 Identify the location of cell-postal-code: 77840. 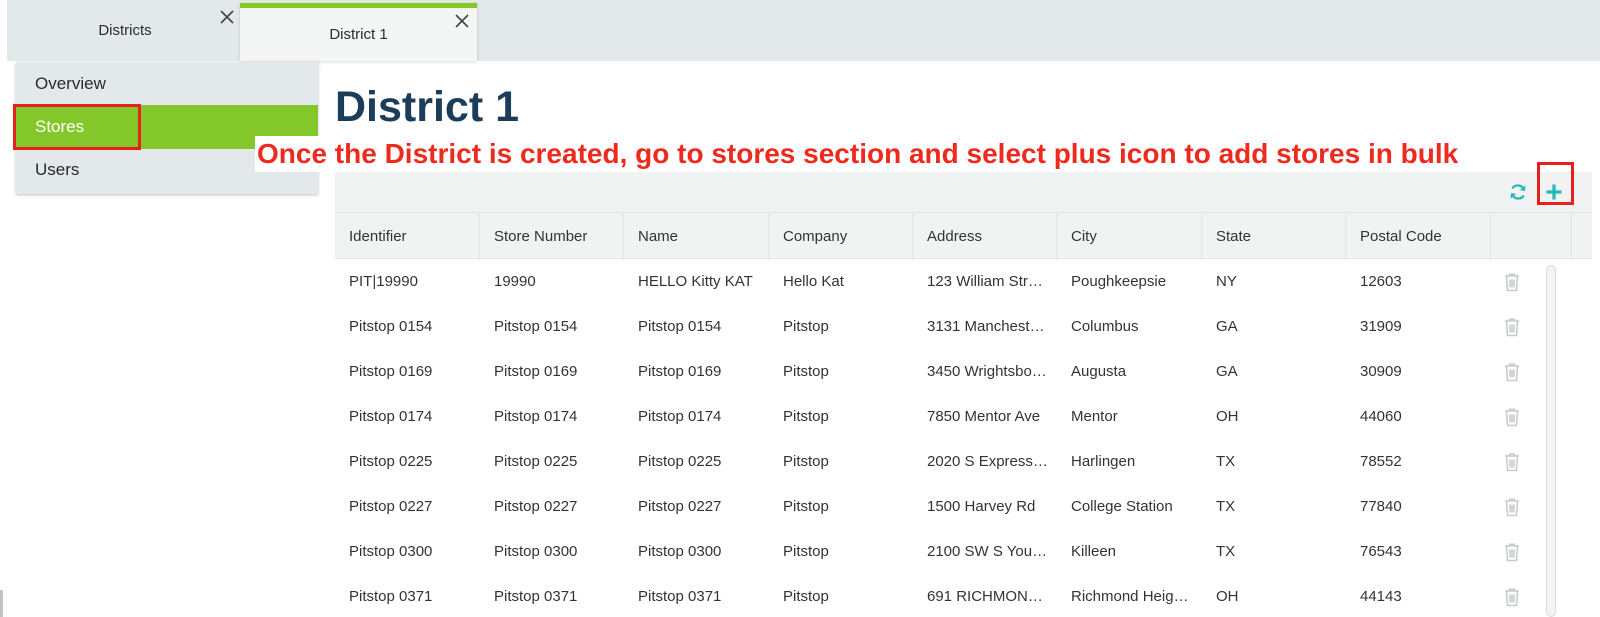
(1381, 506).